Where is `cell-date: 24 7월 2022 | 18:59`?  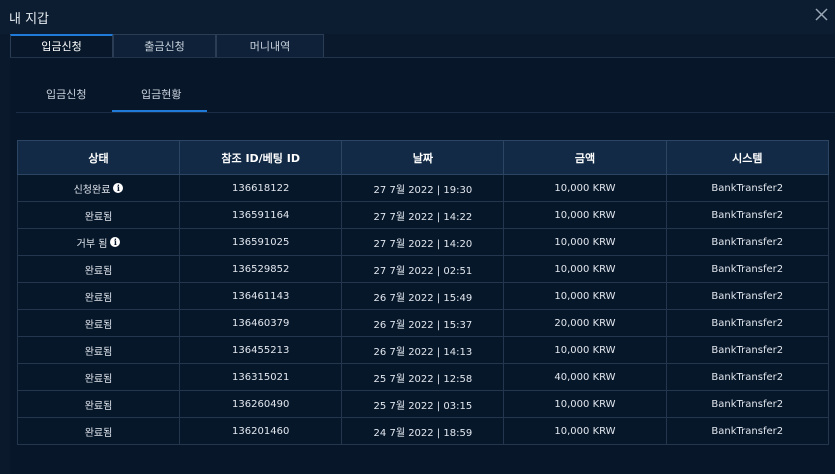 cell-date: 24 7월 2022 | 18:59 is located at coordinates (423, 431).